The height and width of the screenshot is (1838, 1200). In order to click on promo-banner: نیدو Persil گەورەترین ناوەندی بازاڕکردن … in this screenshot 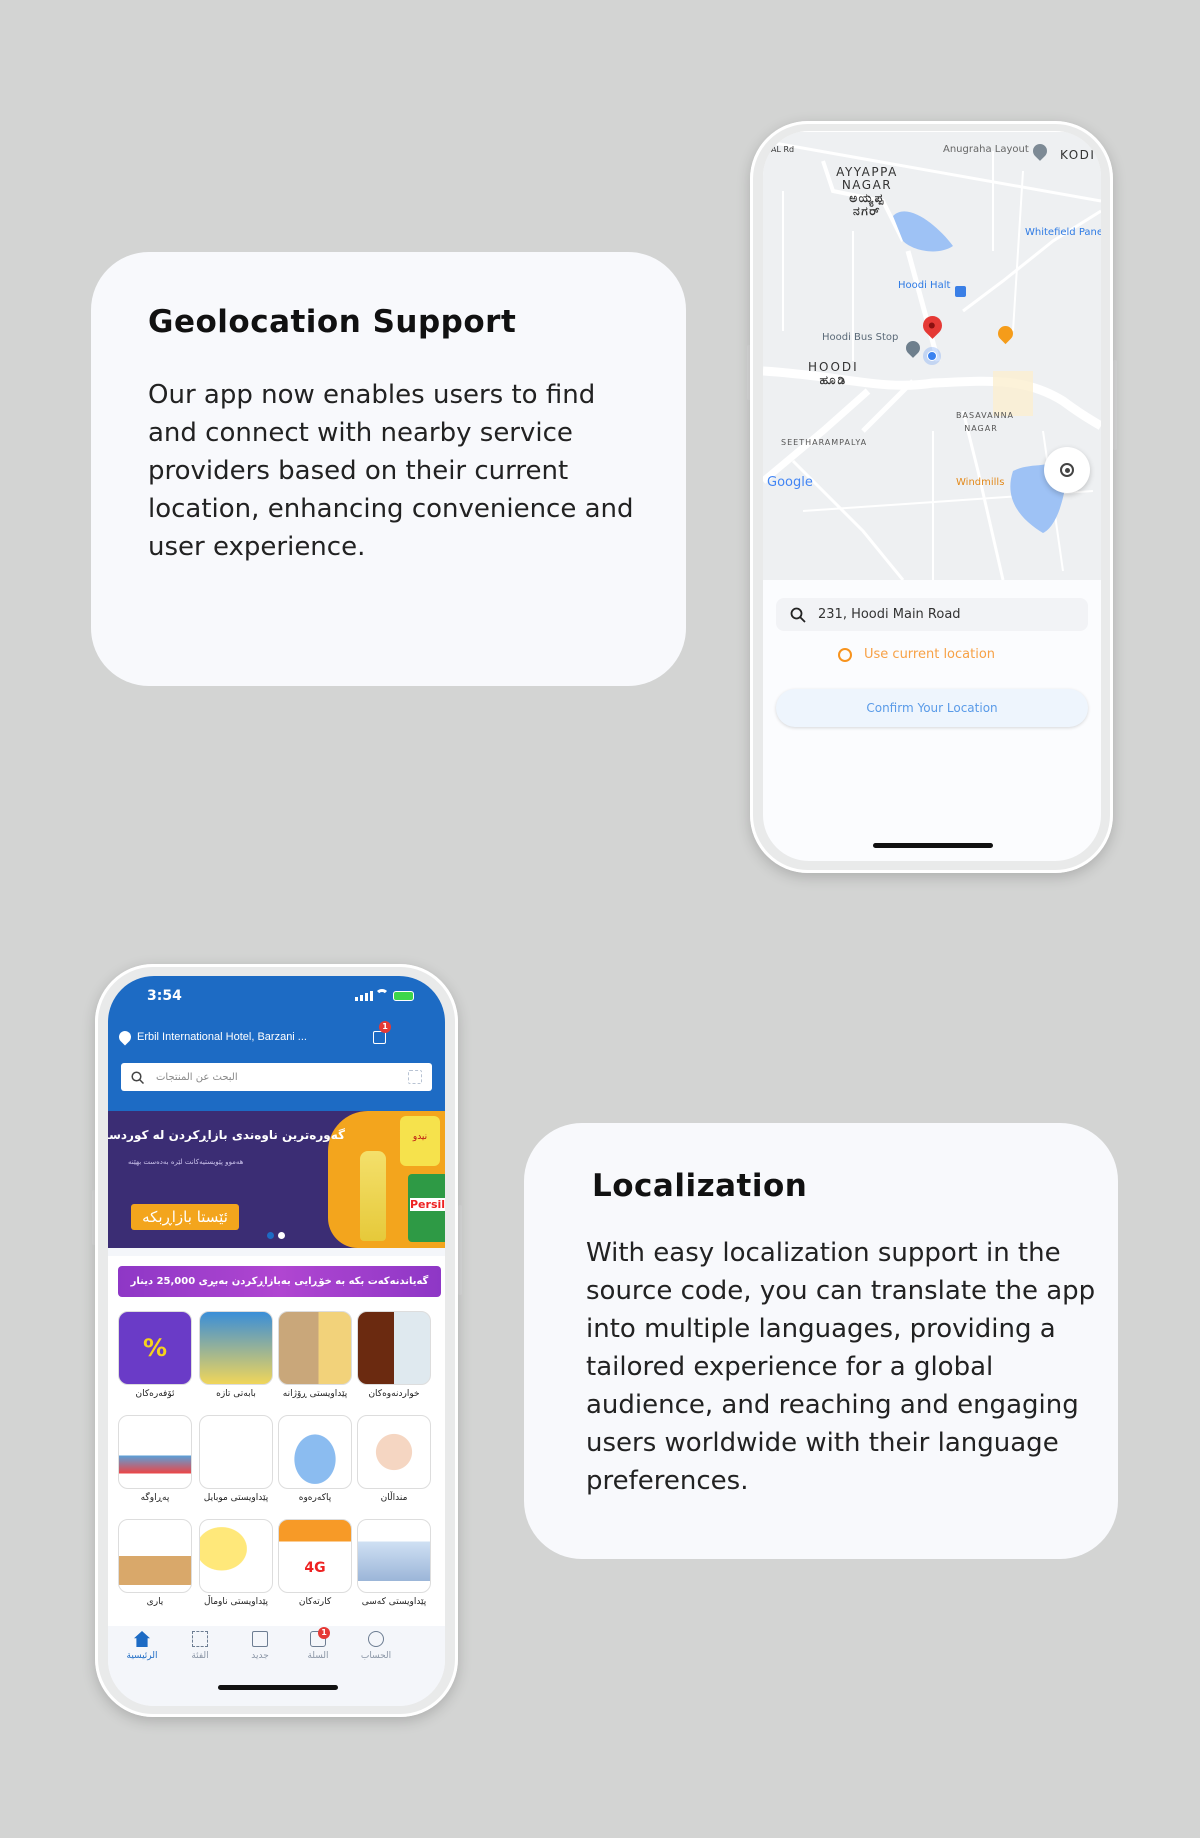, I will do `click(276, 1179)`.